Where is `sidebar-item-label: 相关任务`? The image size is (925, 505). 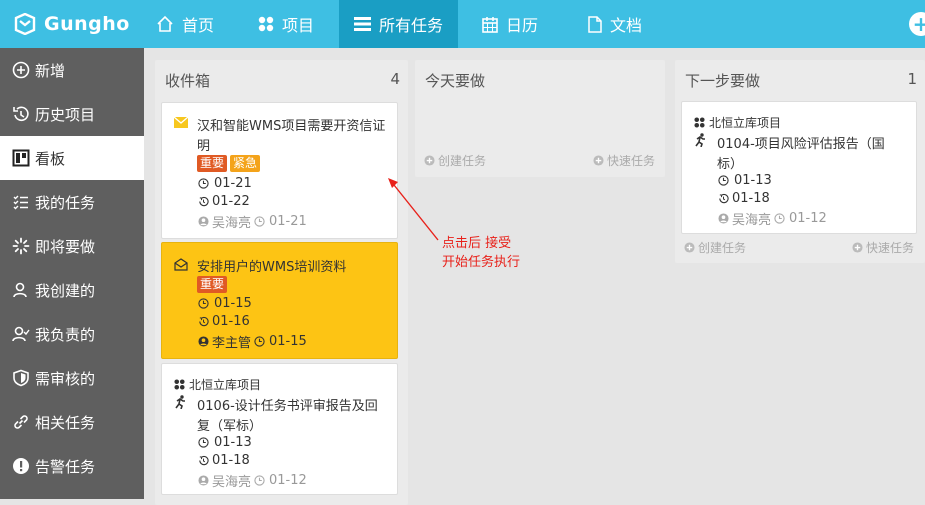
sidebar-item-label: 相关任务 is located at coordinates (65, 422).